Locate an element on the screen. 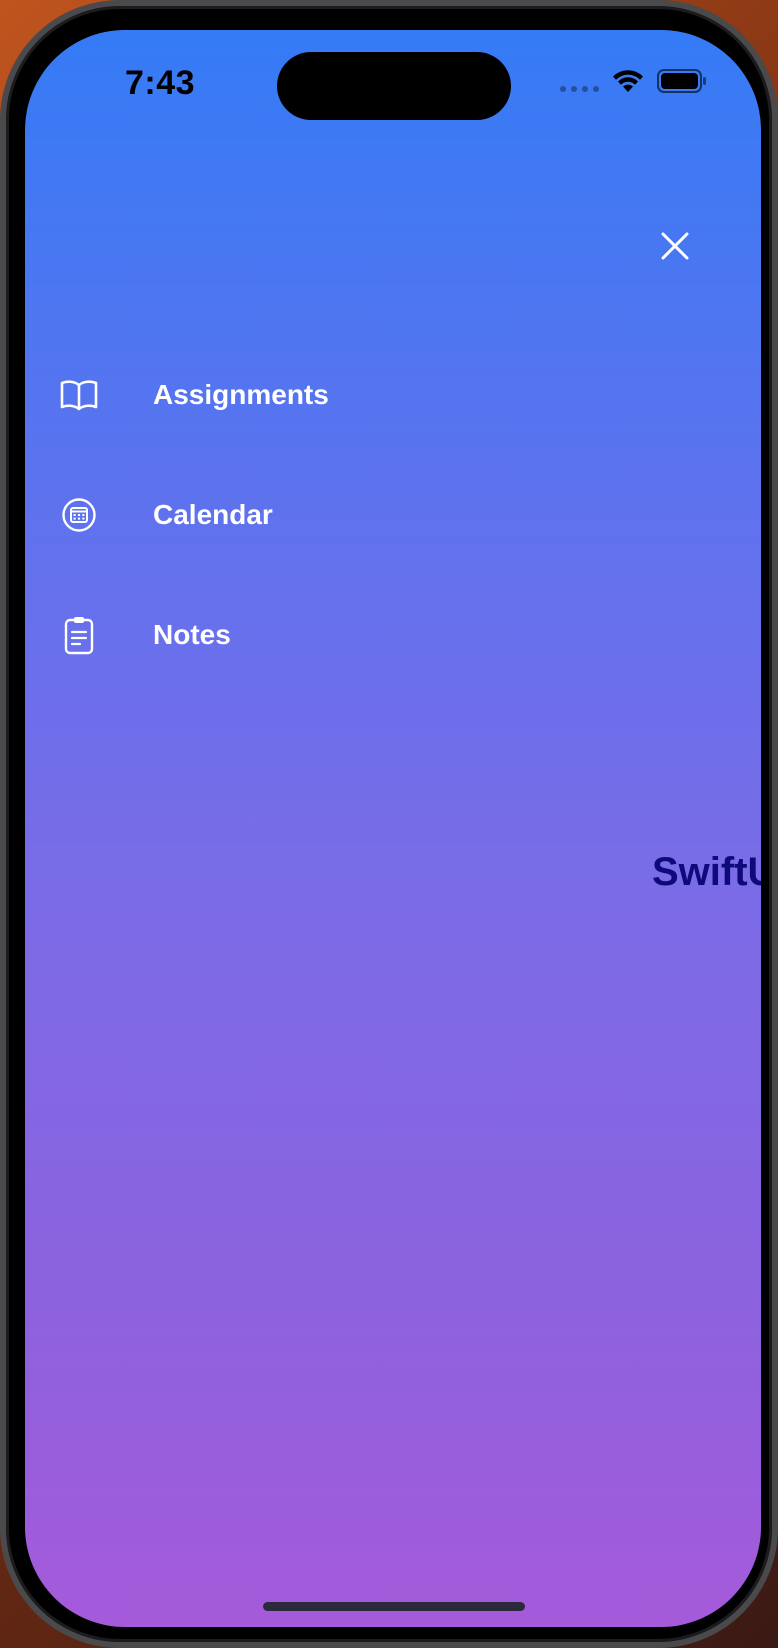 The height and width of the screenshot is (1648, 778). menu-label-assignments: Assignments is located at coordinates (241, 394).